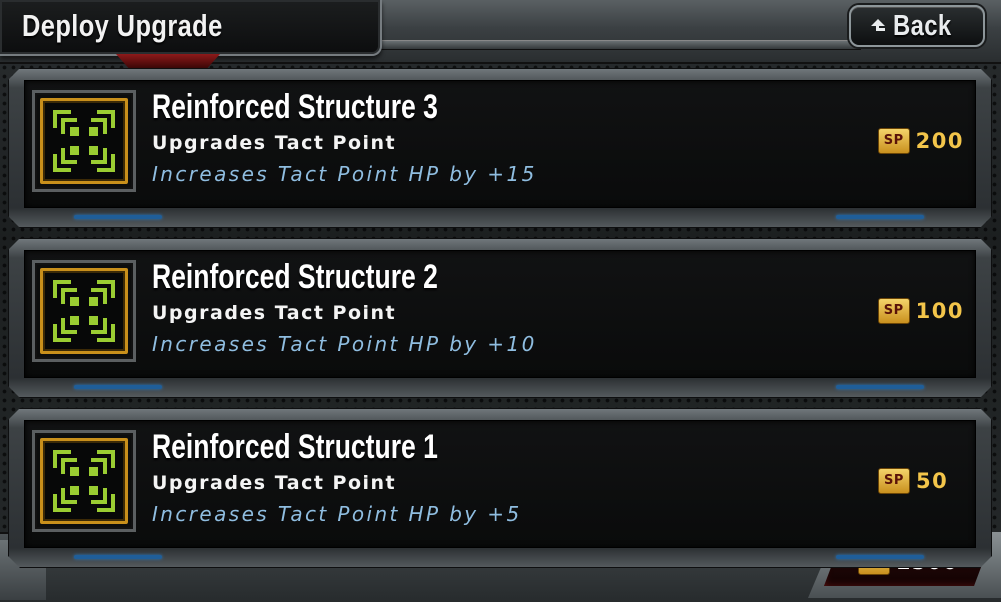  What do you see at coordinates (168, 61) in the screenshot?
I see `title-red-tab` at bounding box center [168, 61].